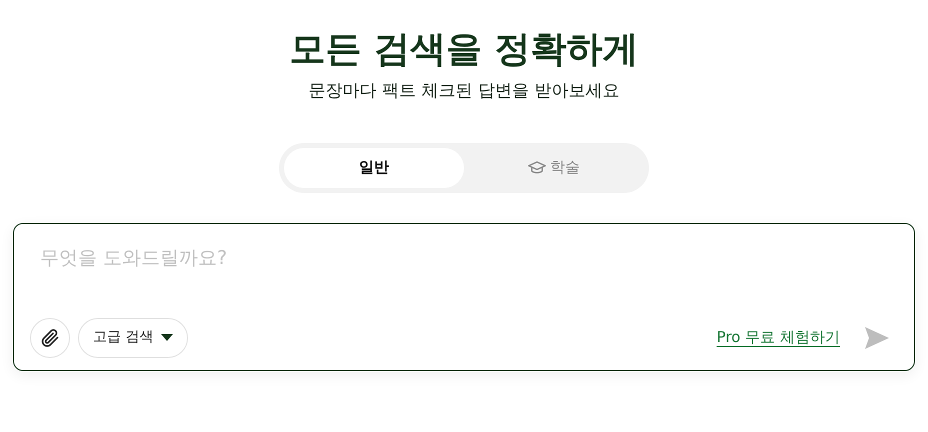  I want to click on page-heading: 모든 검색을 정확하게, so click(464, 50).